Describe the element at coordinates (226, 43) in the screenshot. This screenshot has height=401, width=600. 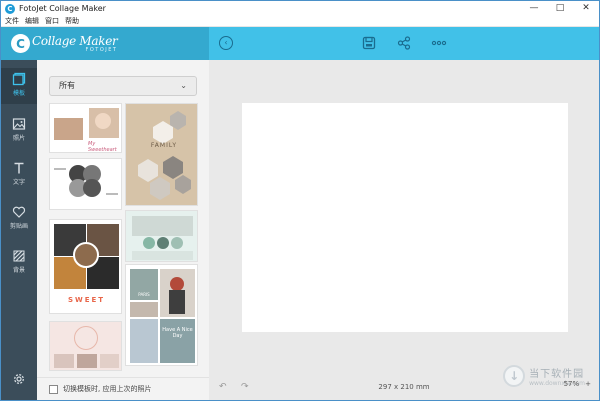
I see `back-arrow-icon: ‹` at that location.